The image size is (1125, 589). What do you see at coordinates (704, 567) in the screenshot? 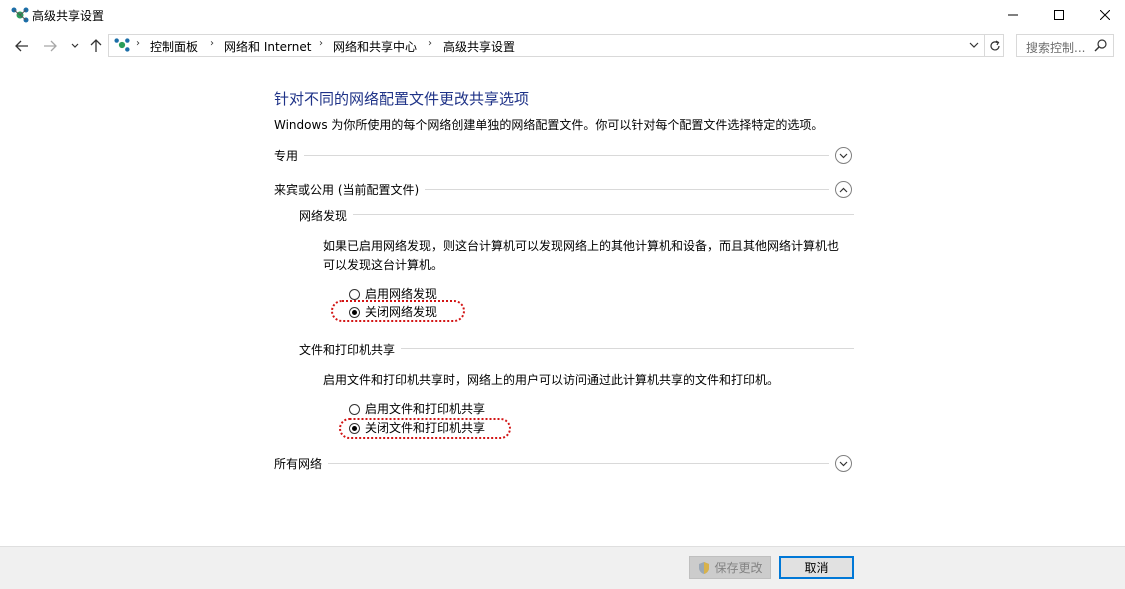
I see `uac-shield-icon` at bounding box center [704, 567].